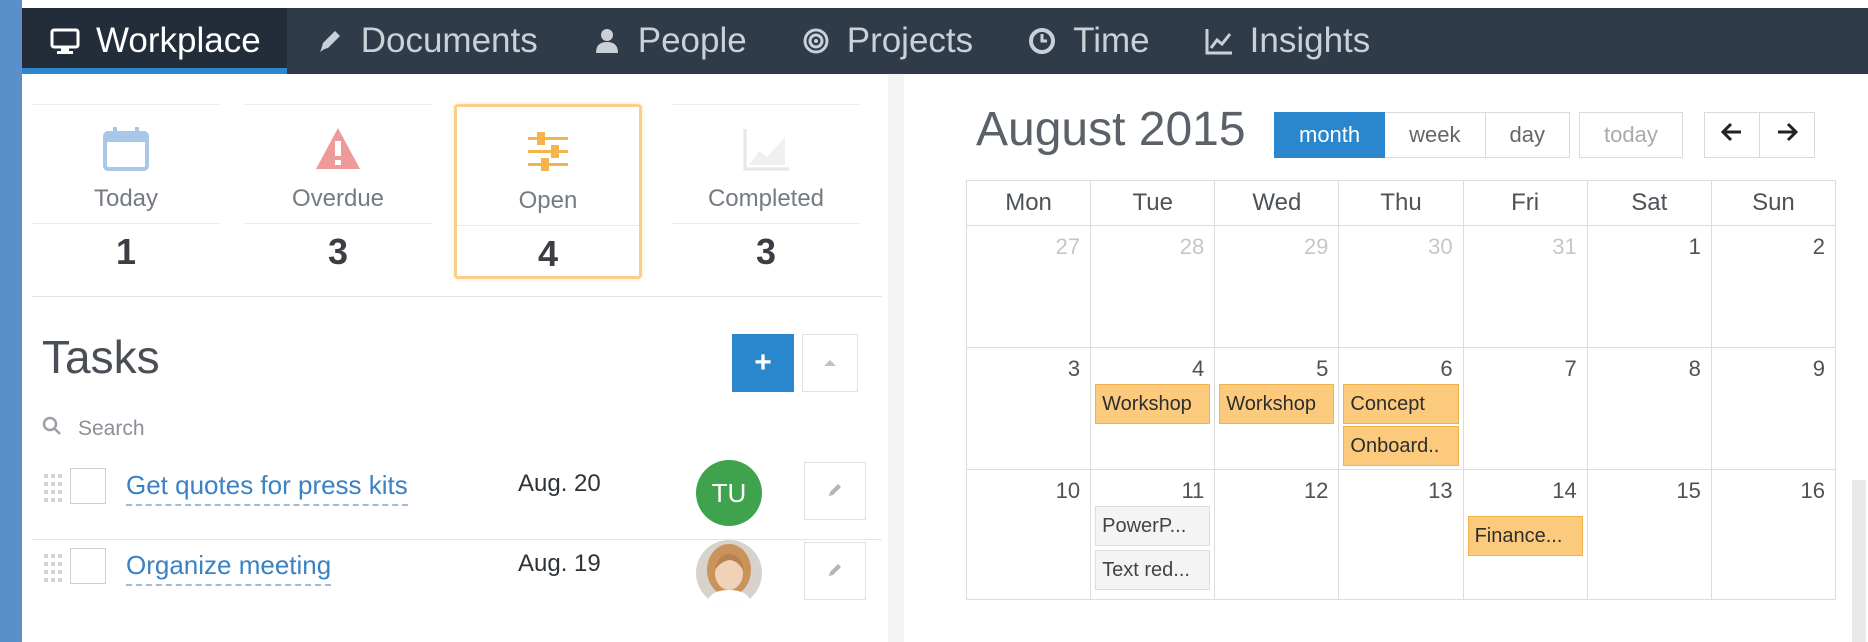 This screenshot has width=1868, height=642. Describe the element at coordinates (1322, 368) in the screenshot. I see `day-number: 5` at that location.